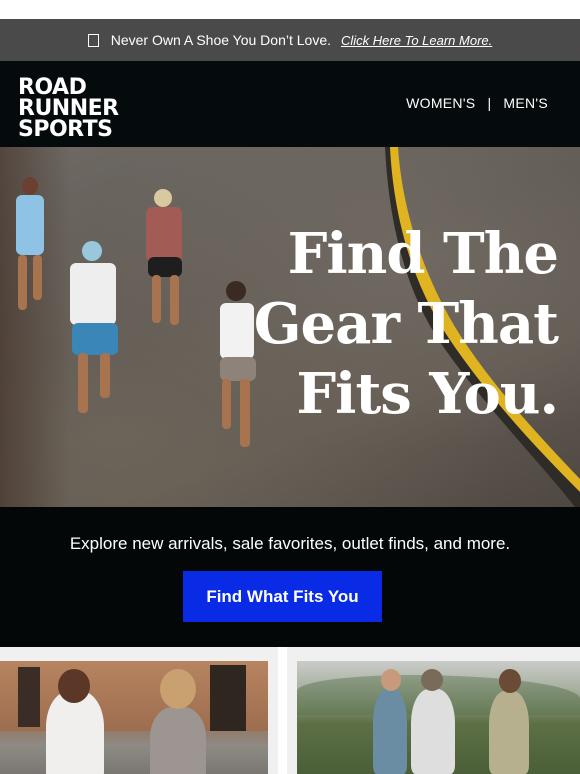  What do you see at coordinates (423, 254) in the screenshot?
I see `headline-line-1: Find The` at bounding box center [423, 254].